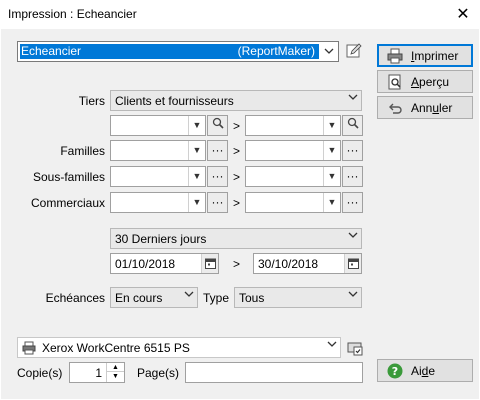 This screenshot has height=400, width=480. What do you see at coordinates (116, 348) in the screenshot?
I see `printer-name: Xerox WorkCentre 6515 PS` at bounding box center [116, 348].